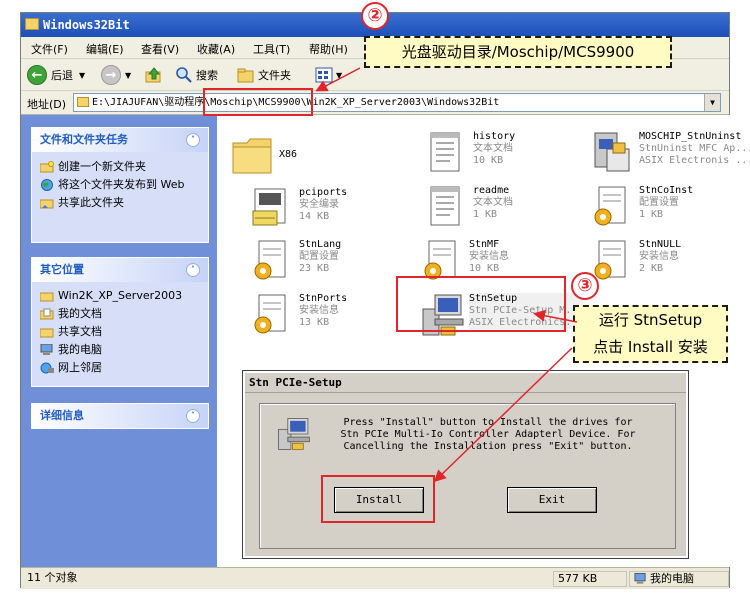 The width and height of the screenshot is (750, 602). I want to click on publish-web-link: 将这个文件夹发布到 Web, so click(120, 185).